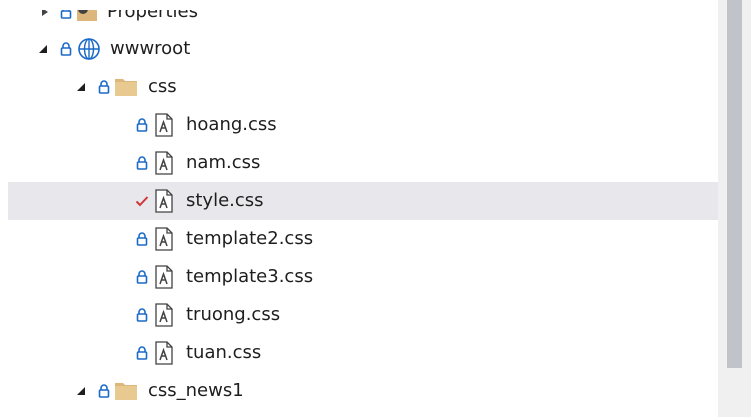 This screenshot has width=751, height=417. I want to click on tree-item-label: nam.css, so click(223, 162).